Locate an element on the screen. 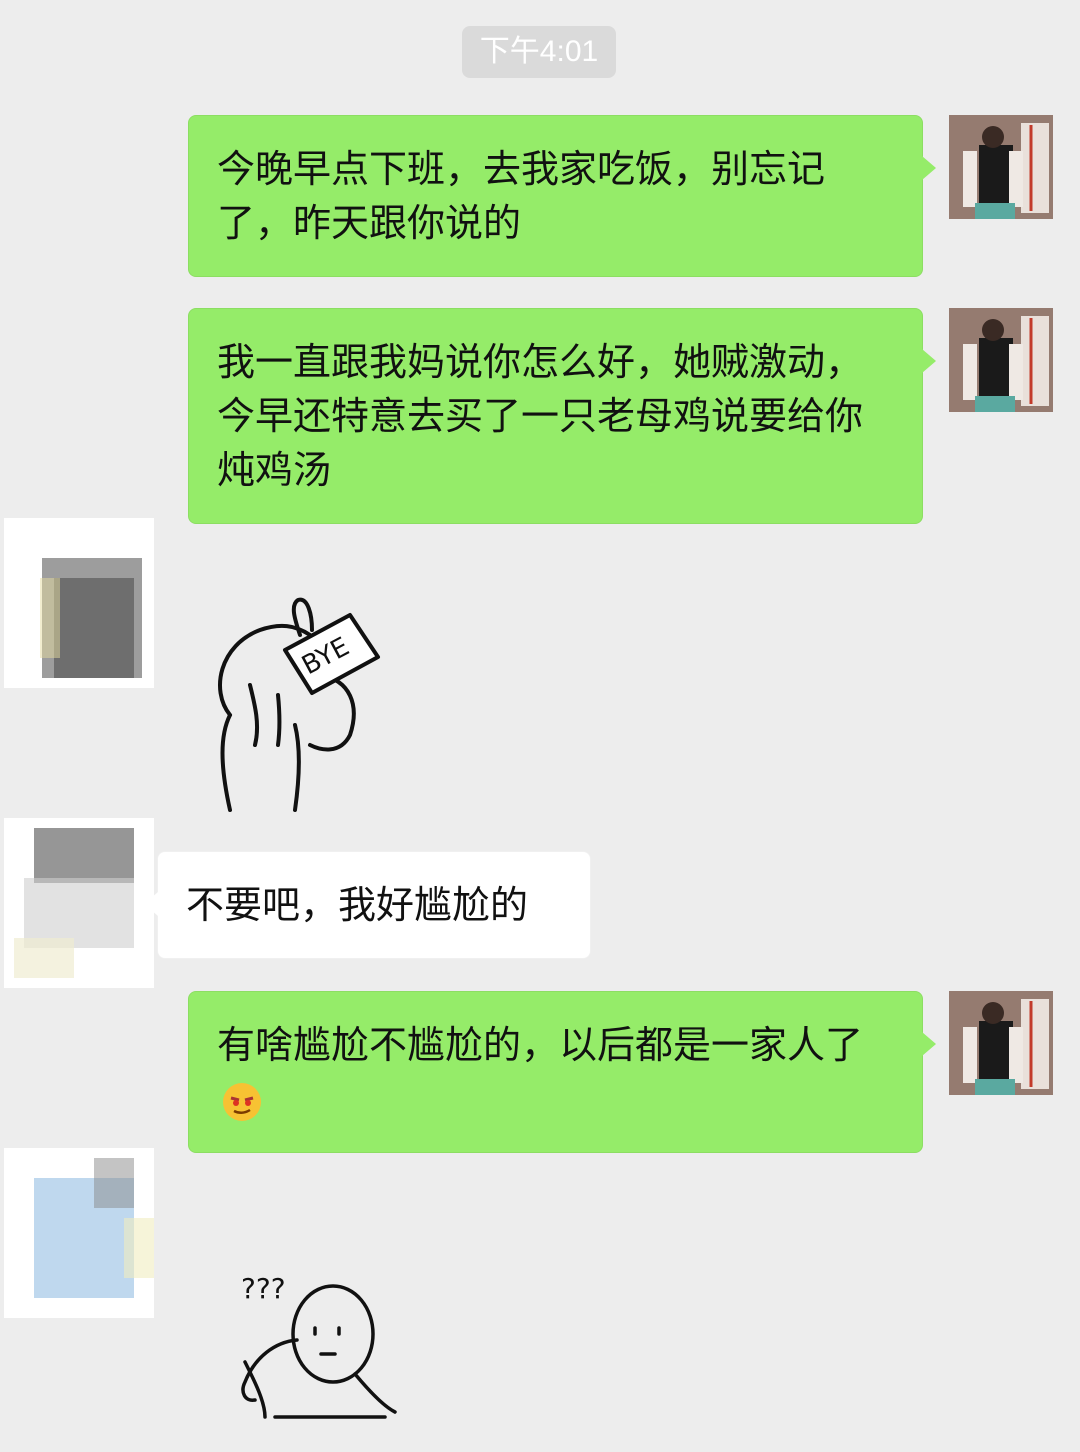 The width and height of the screenshot is (1080, 1452). message-text: 我一直跟我妈说你怎么好，她贼激动，今早还特意去买了一只老母鸡说要给你炖鸡汤 is located at coordinates (540, 416).